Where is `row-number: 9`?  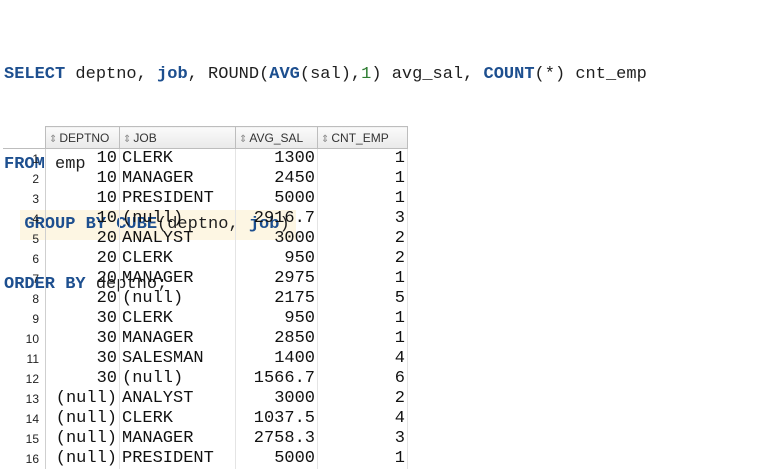
row-number: 9 is located at coordinates (24, 319).